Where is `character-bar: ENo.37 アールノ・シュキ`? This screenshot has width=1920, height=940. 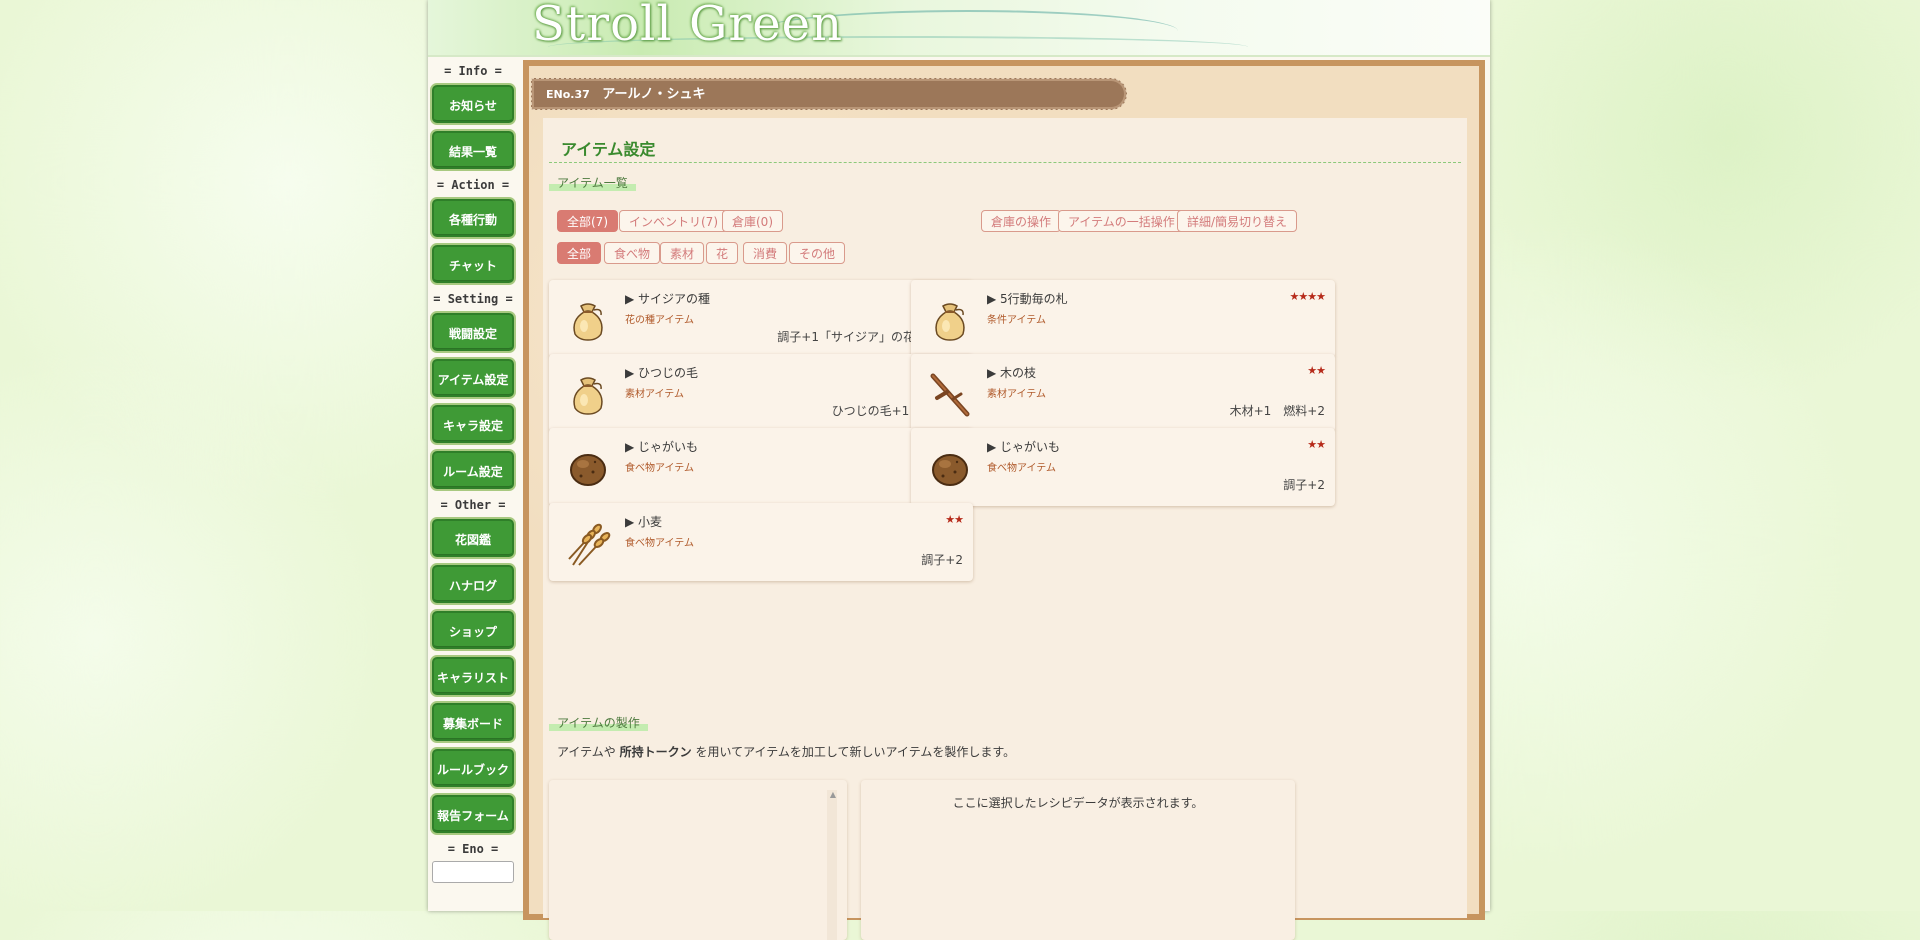
character-bar: ENo.37 アールノ・シュキ is located at coordinates (829, 94).